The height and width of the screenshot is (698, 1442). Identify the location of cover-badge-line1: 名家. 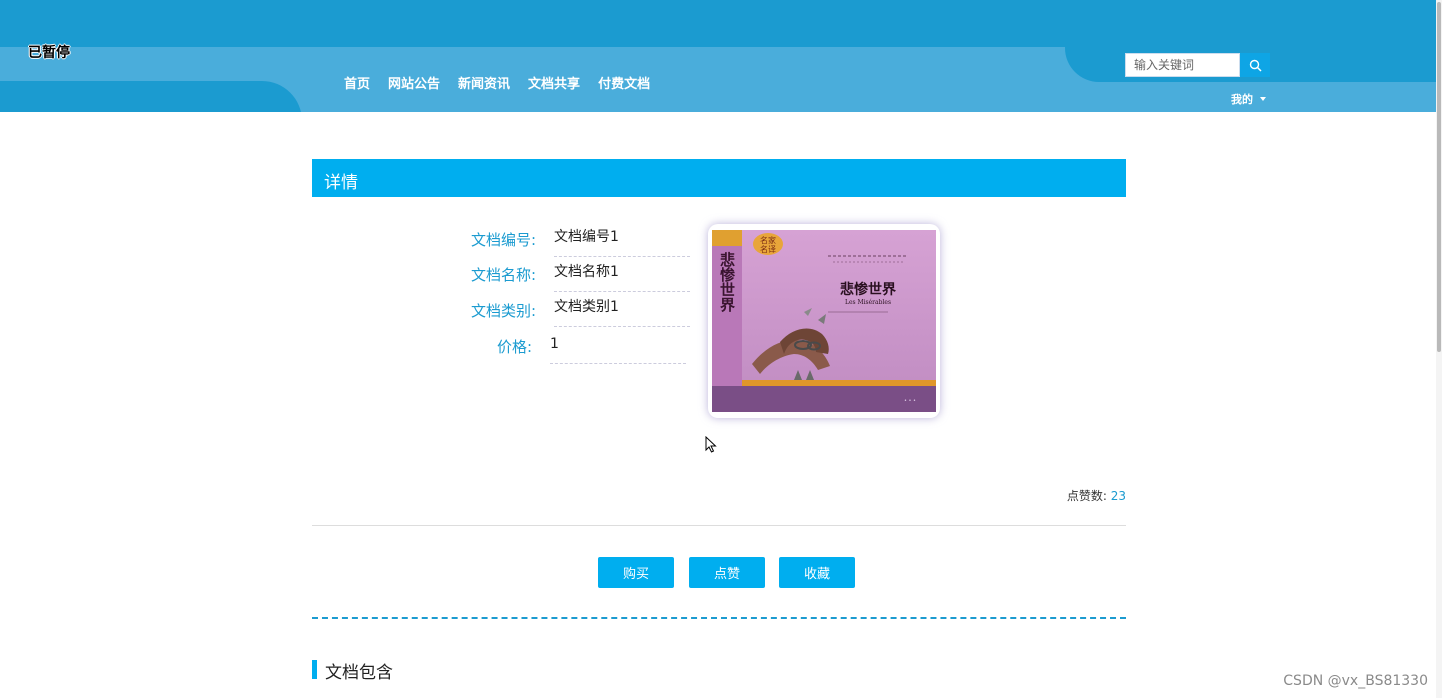
(768, 240).